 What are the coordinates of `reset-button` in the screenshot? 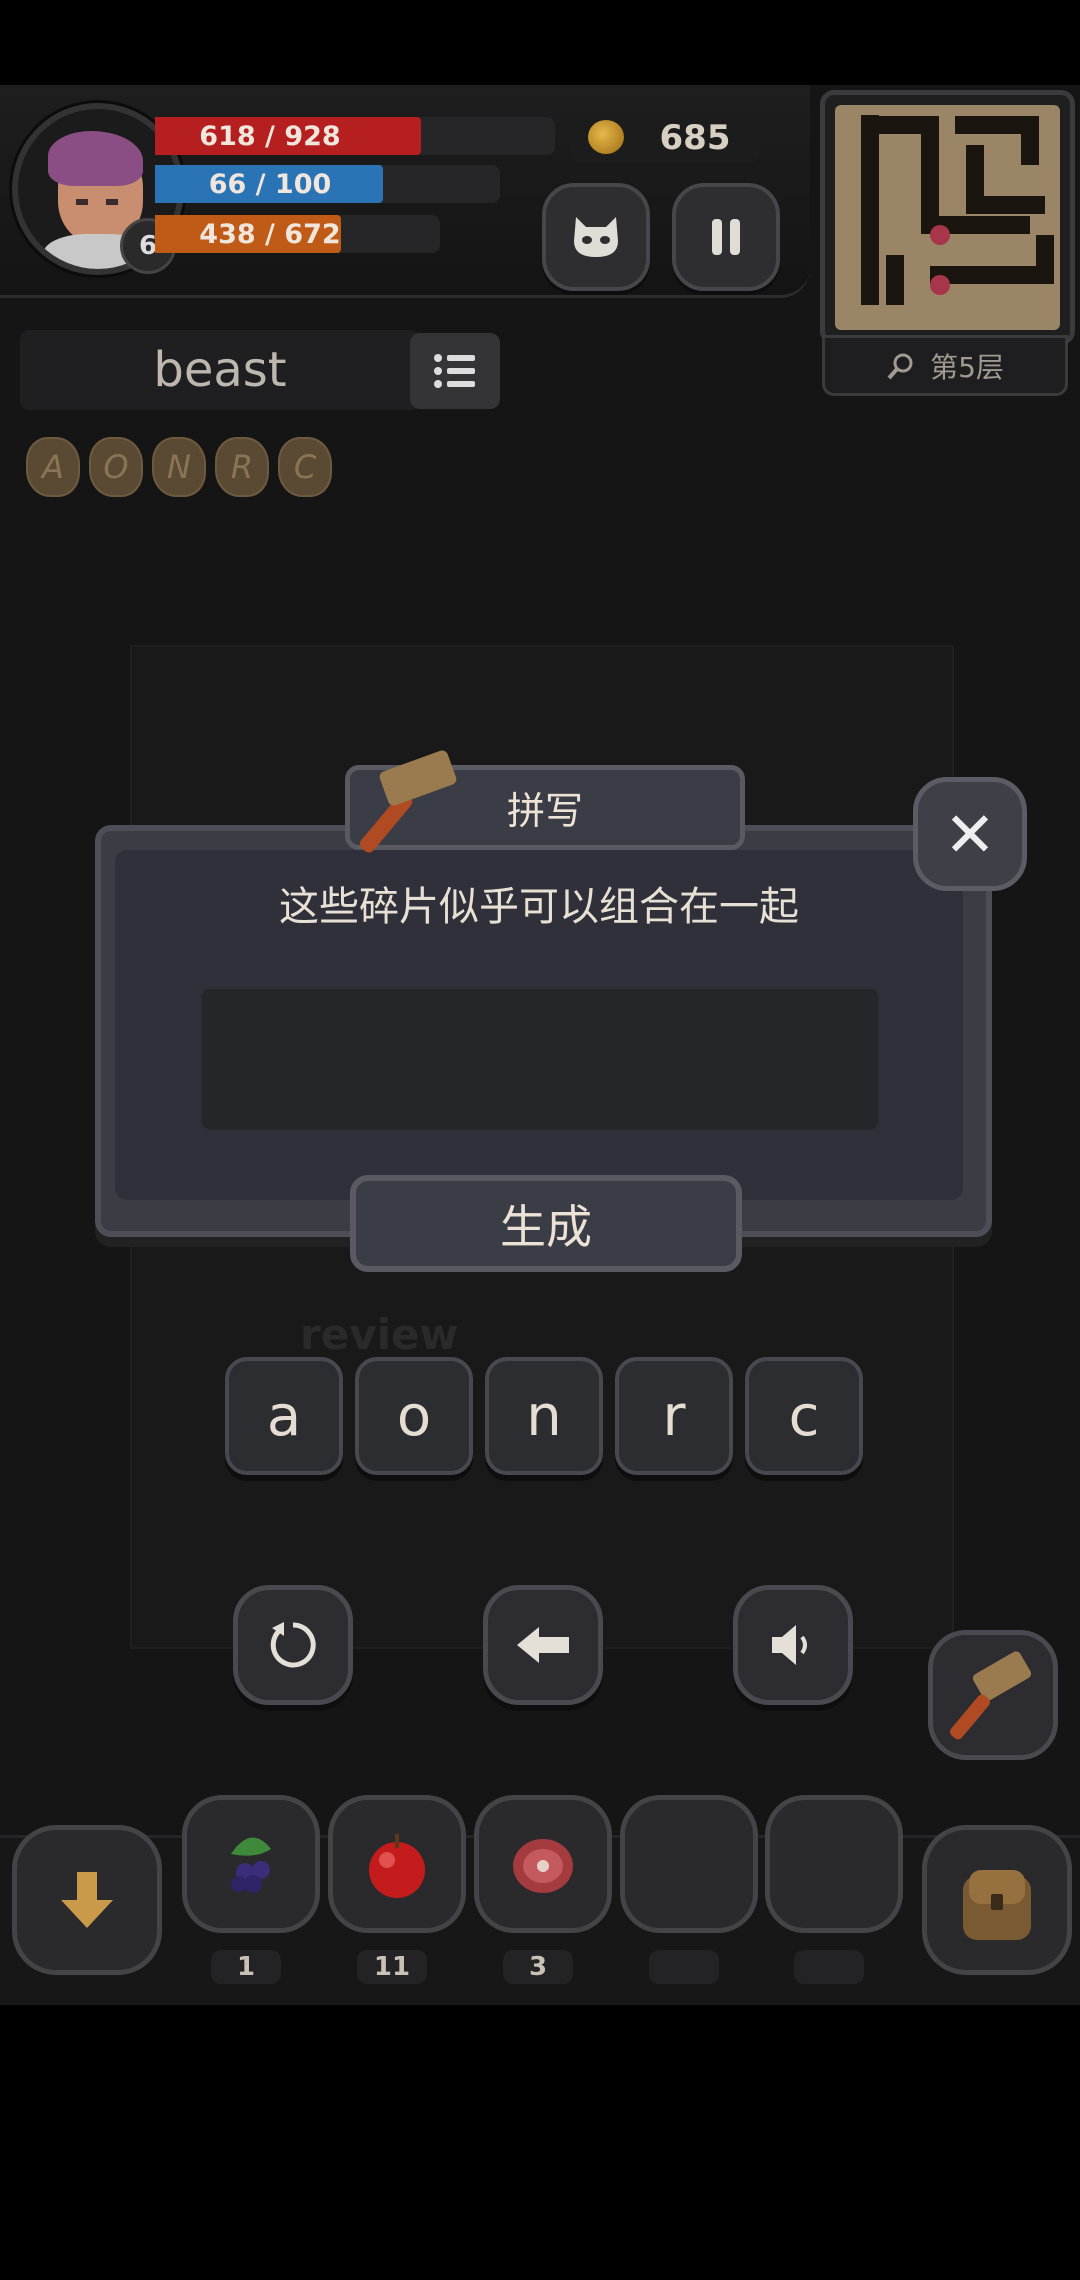 It's located at (293, 1645).